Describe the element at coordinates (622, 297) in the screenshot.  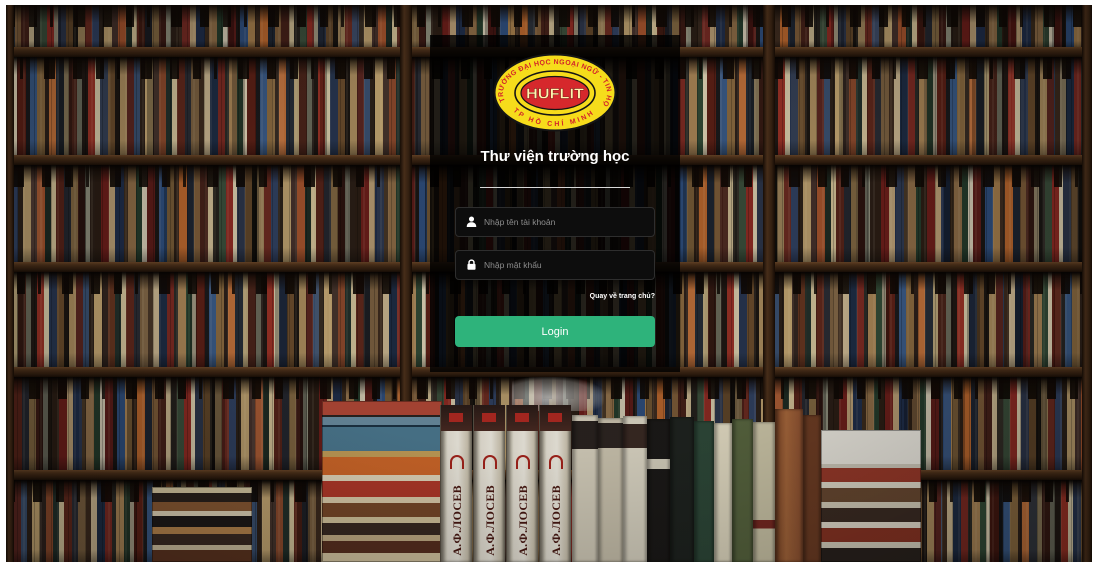
I see `back-to-home-link: Quay về trang chủ?` at that location.